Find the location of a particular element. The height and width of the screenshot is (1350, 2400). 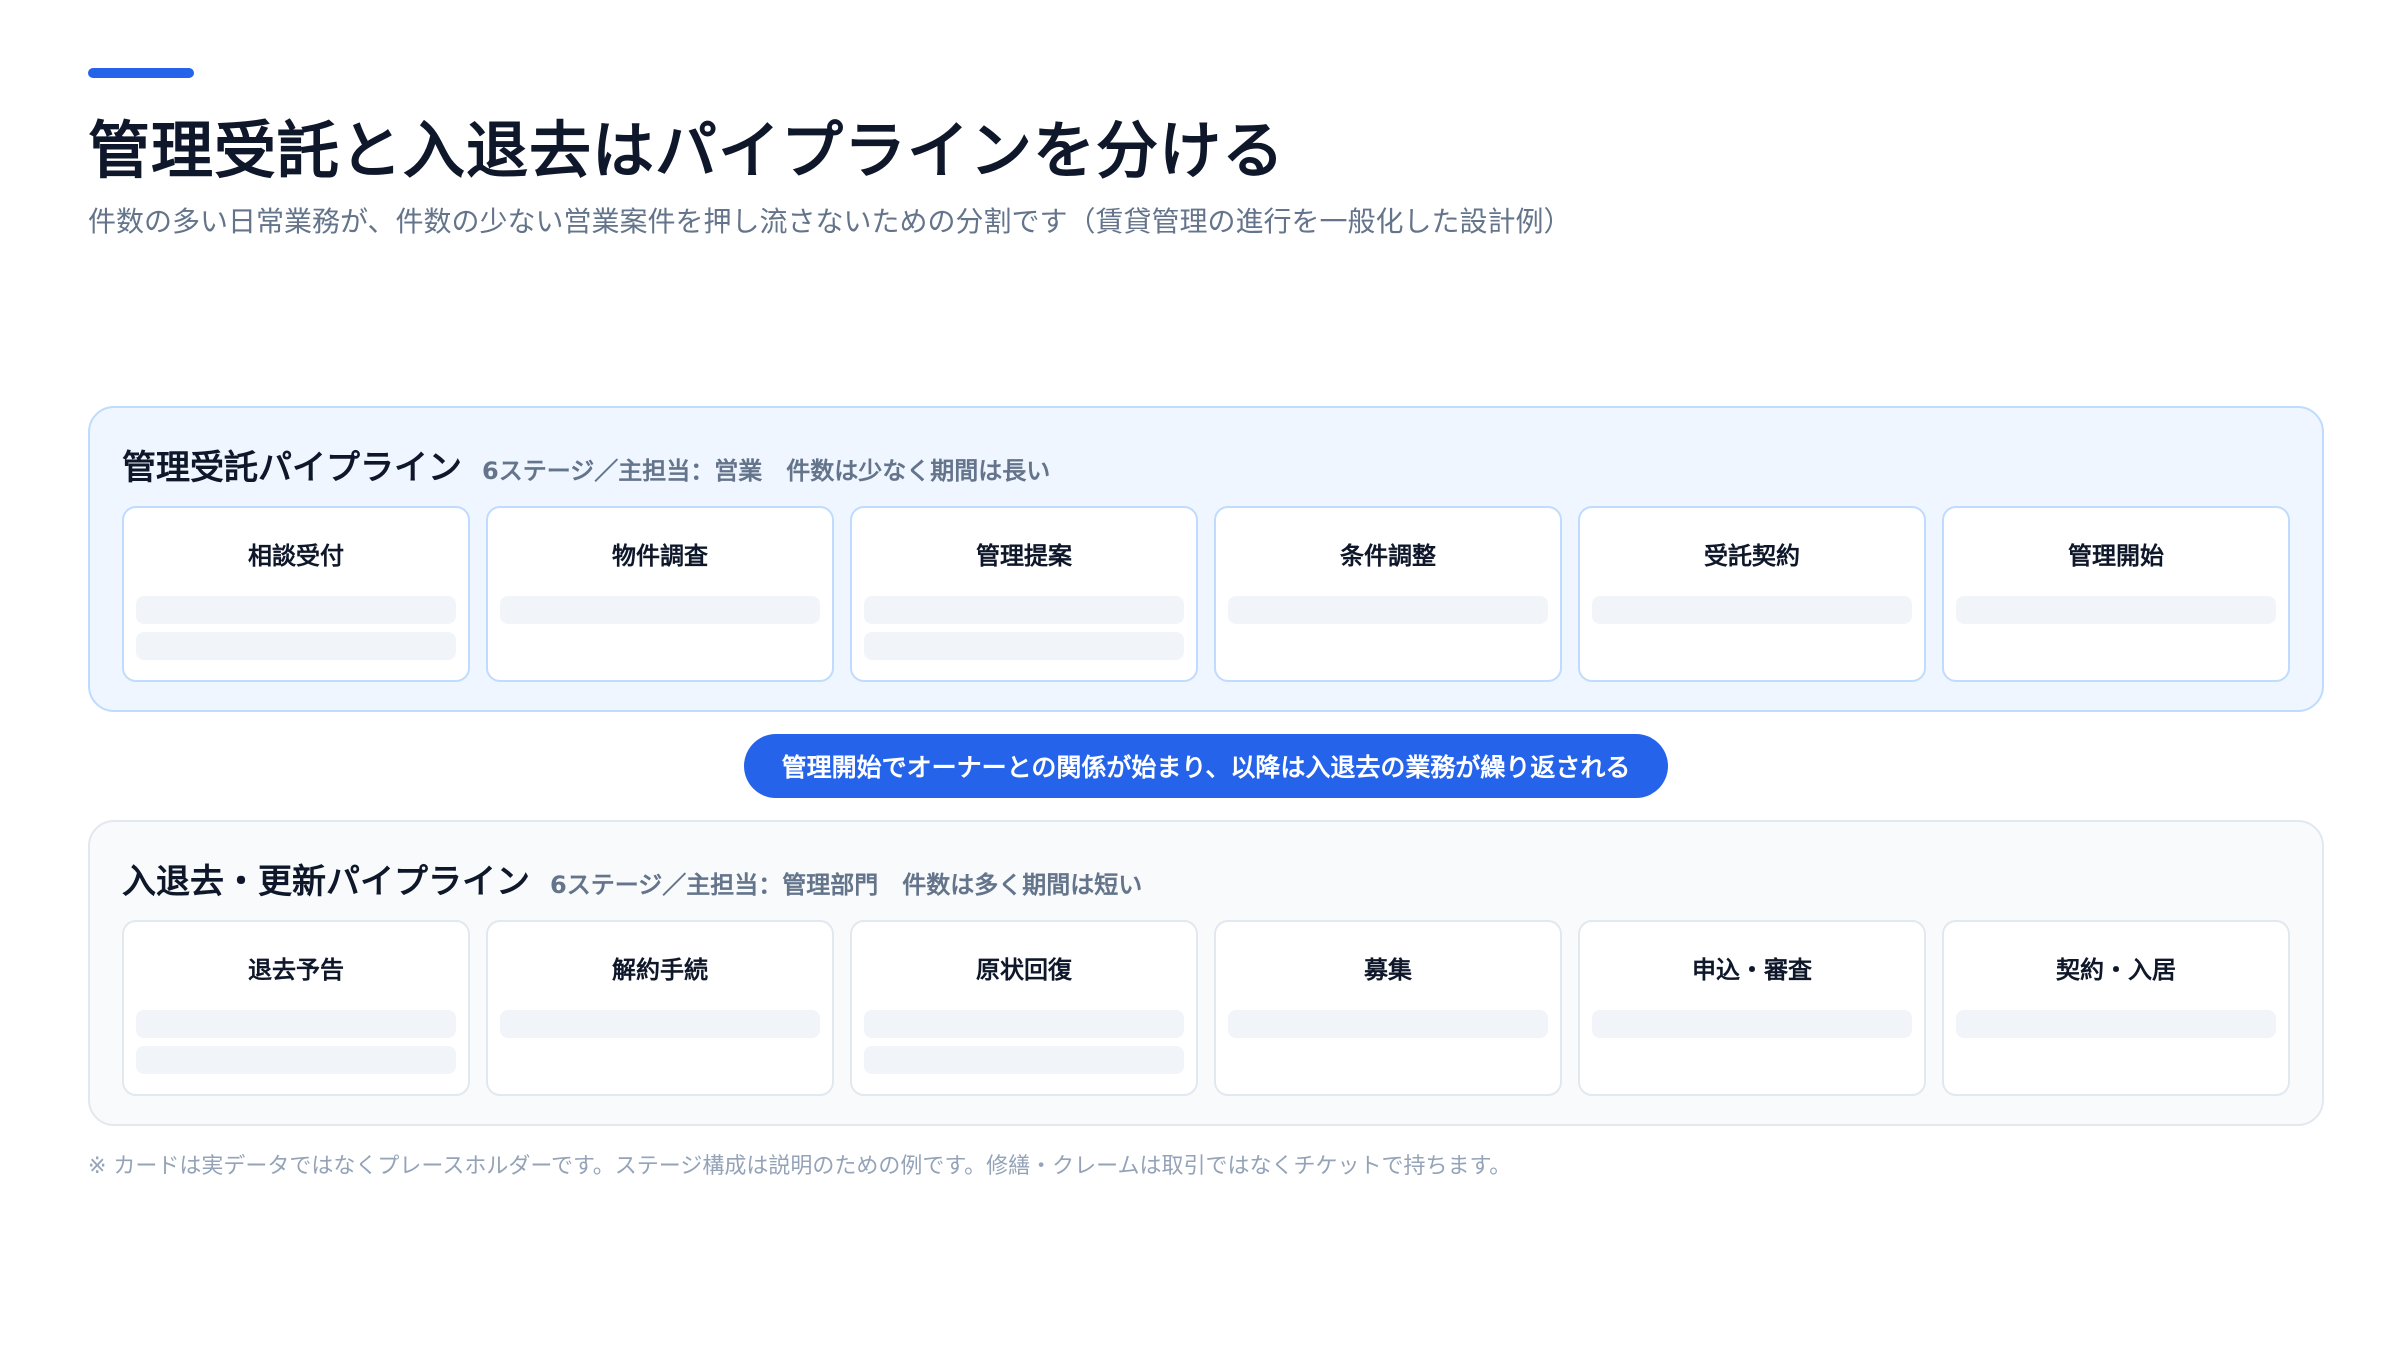

stage-label: 相談受付 is located at coordinates (296, 556).